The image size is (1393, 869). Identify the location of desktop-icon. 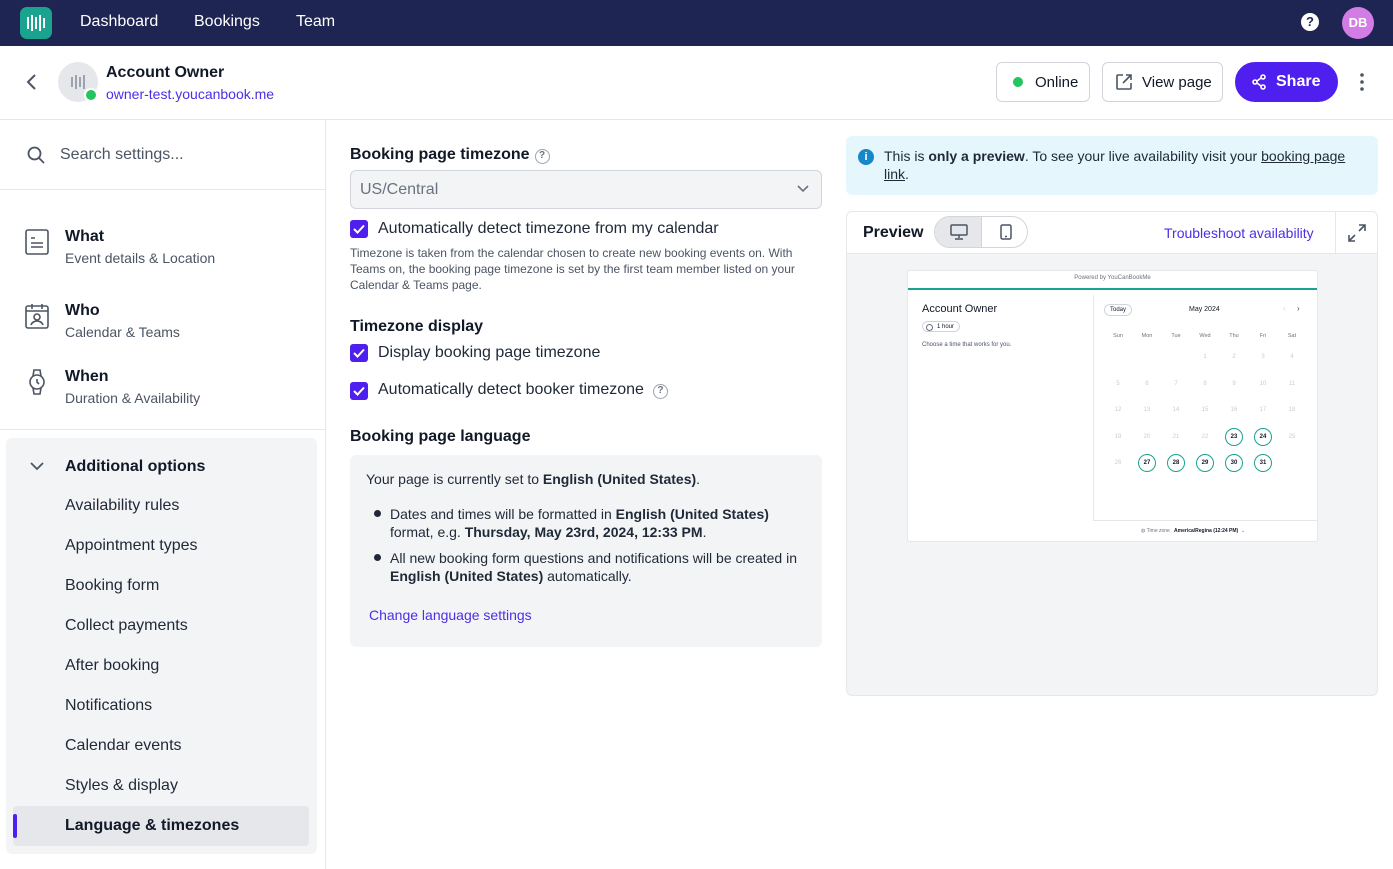
(959, 232).